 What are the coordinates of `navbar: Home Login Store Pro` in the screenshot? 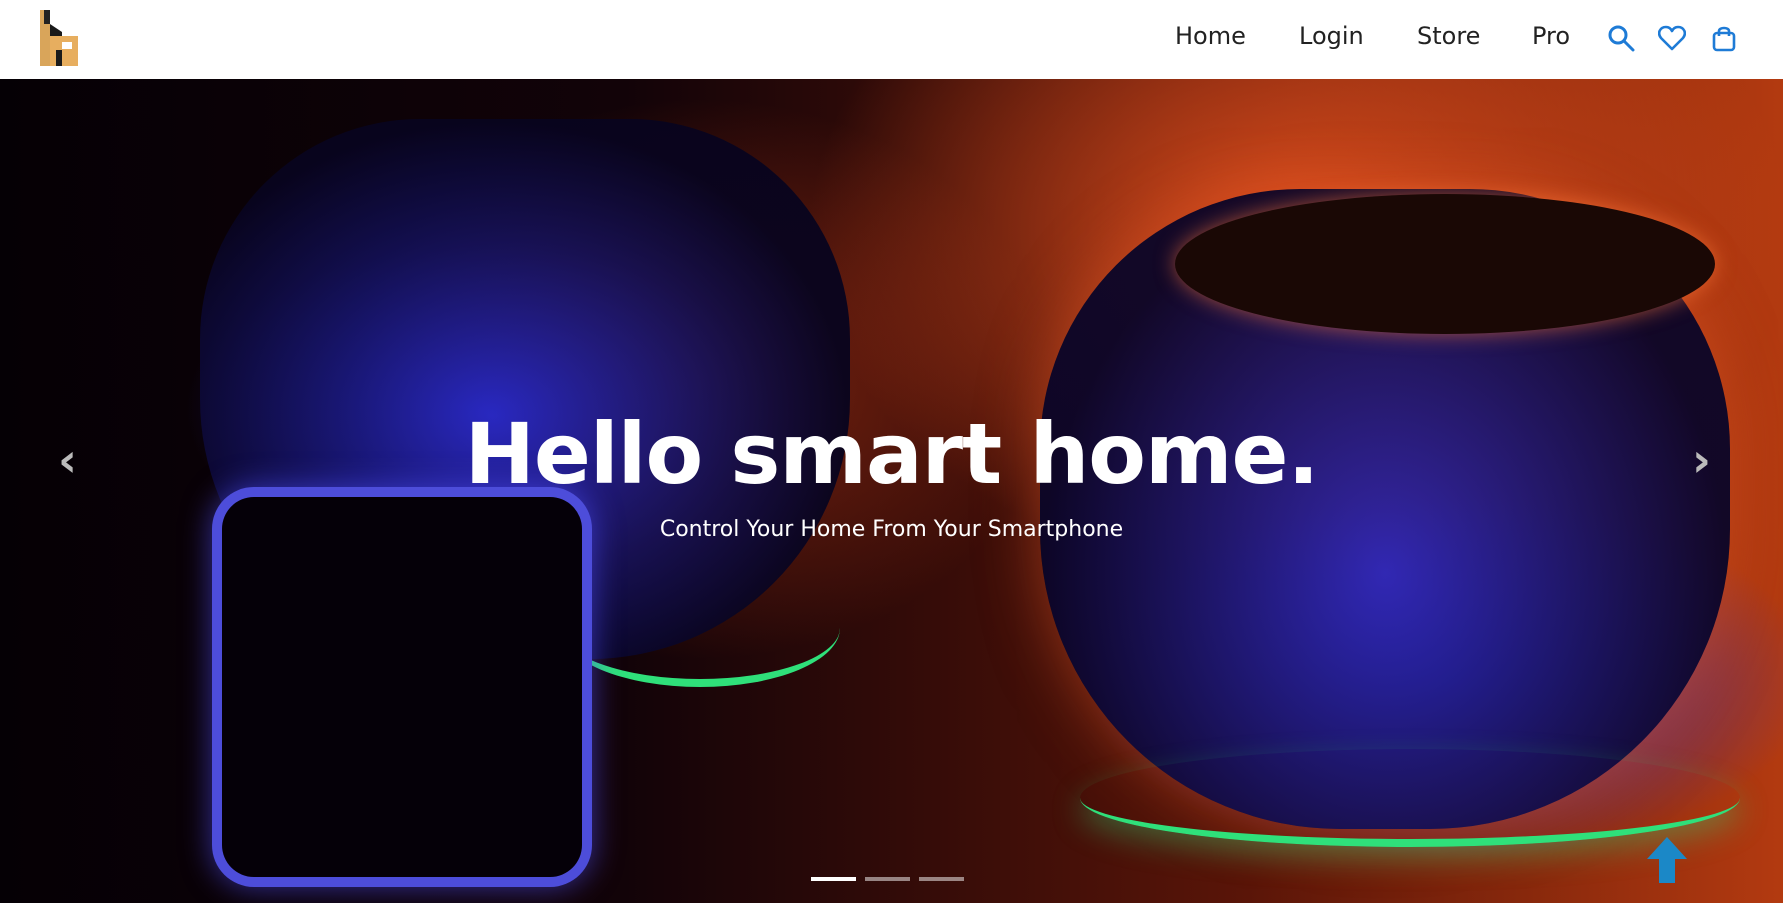 It's located at (891, 39).